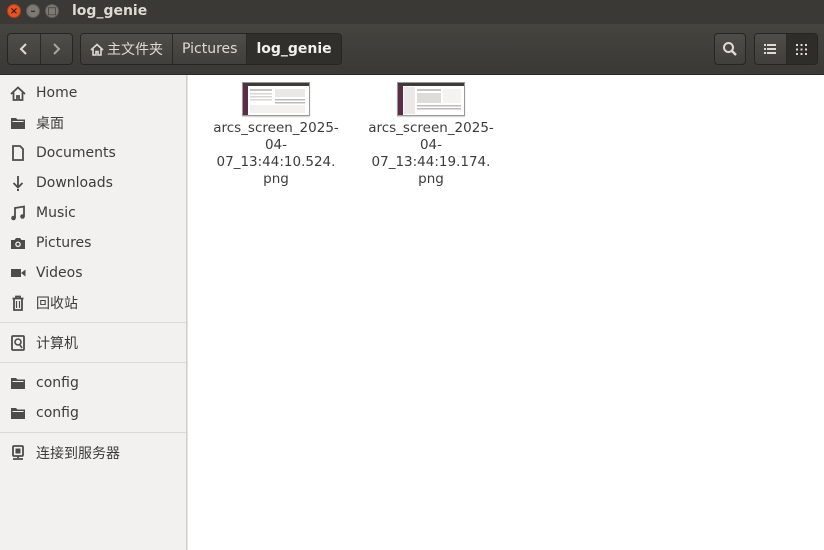 This screenshot has width=824, height=550. Describe the element at coordinates (412, 12) in the screenshot. I see `window-titlebar: × – □ log_genie` at that location.